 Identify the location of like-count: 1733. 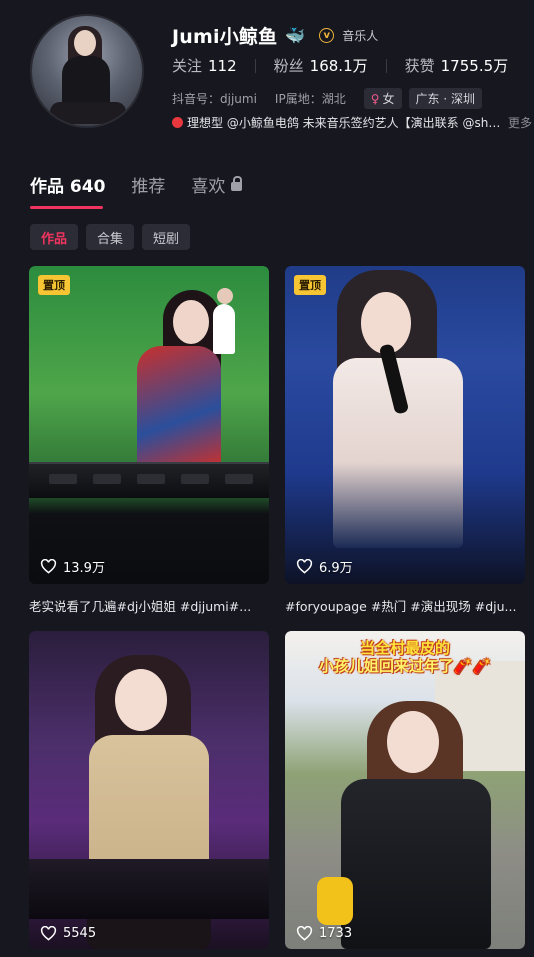
(324, 933).